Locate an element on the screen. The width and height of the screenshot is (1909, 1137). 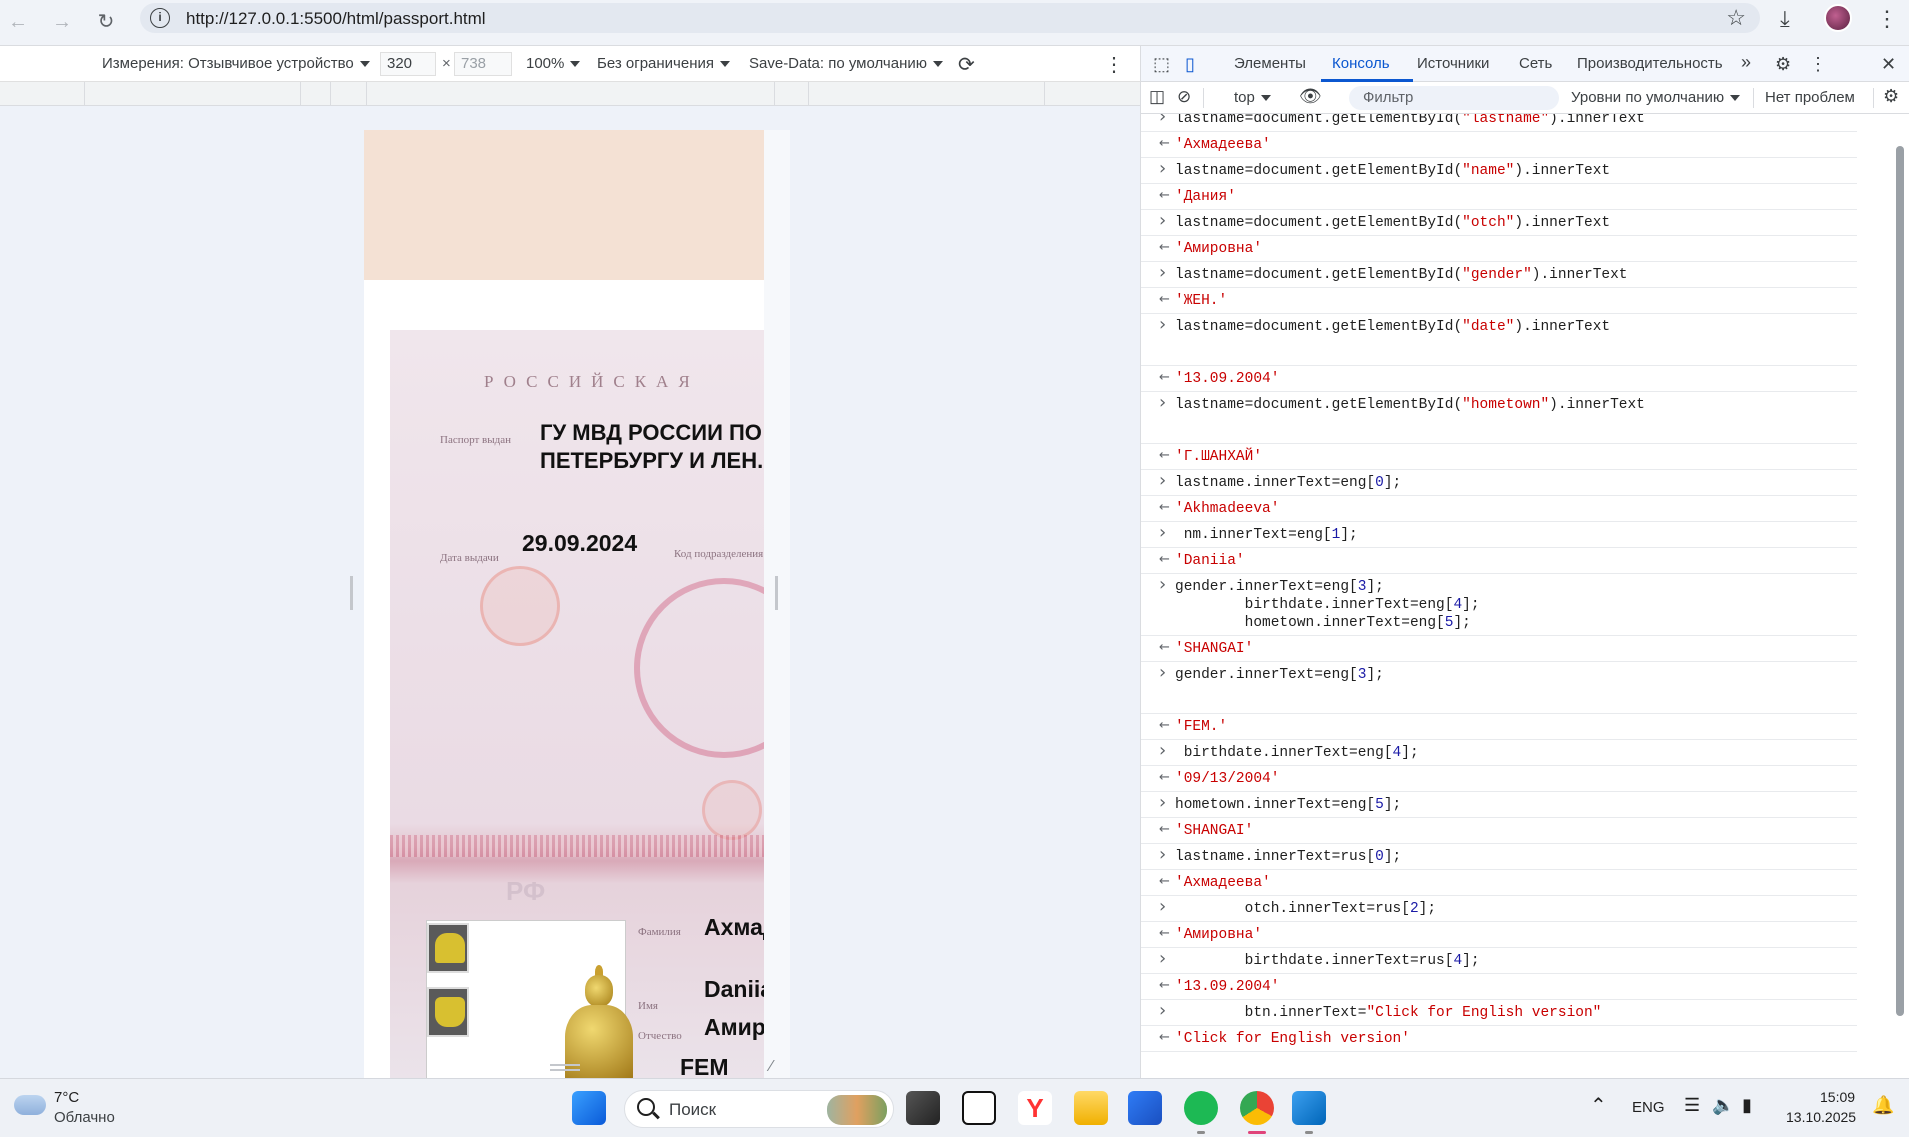
console-result-row: ← 'Akhmadeeva' is located at coordinates (1499, 509).